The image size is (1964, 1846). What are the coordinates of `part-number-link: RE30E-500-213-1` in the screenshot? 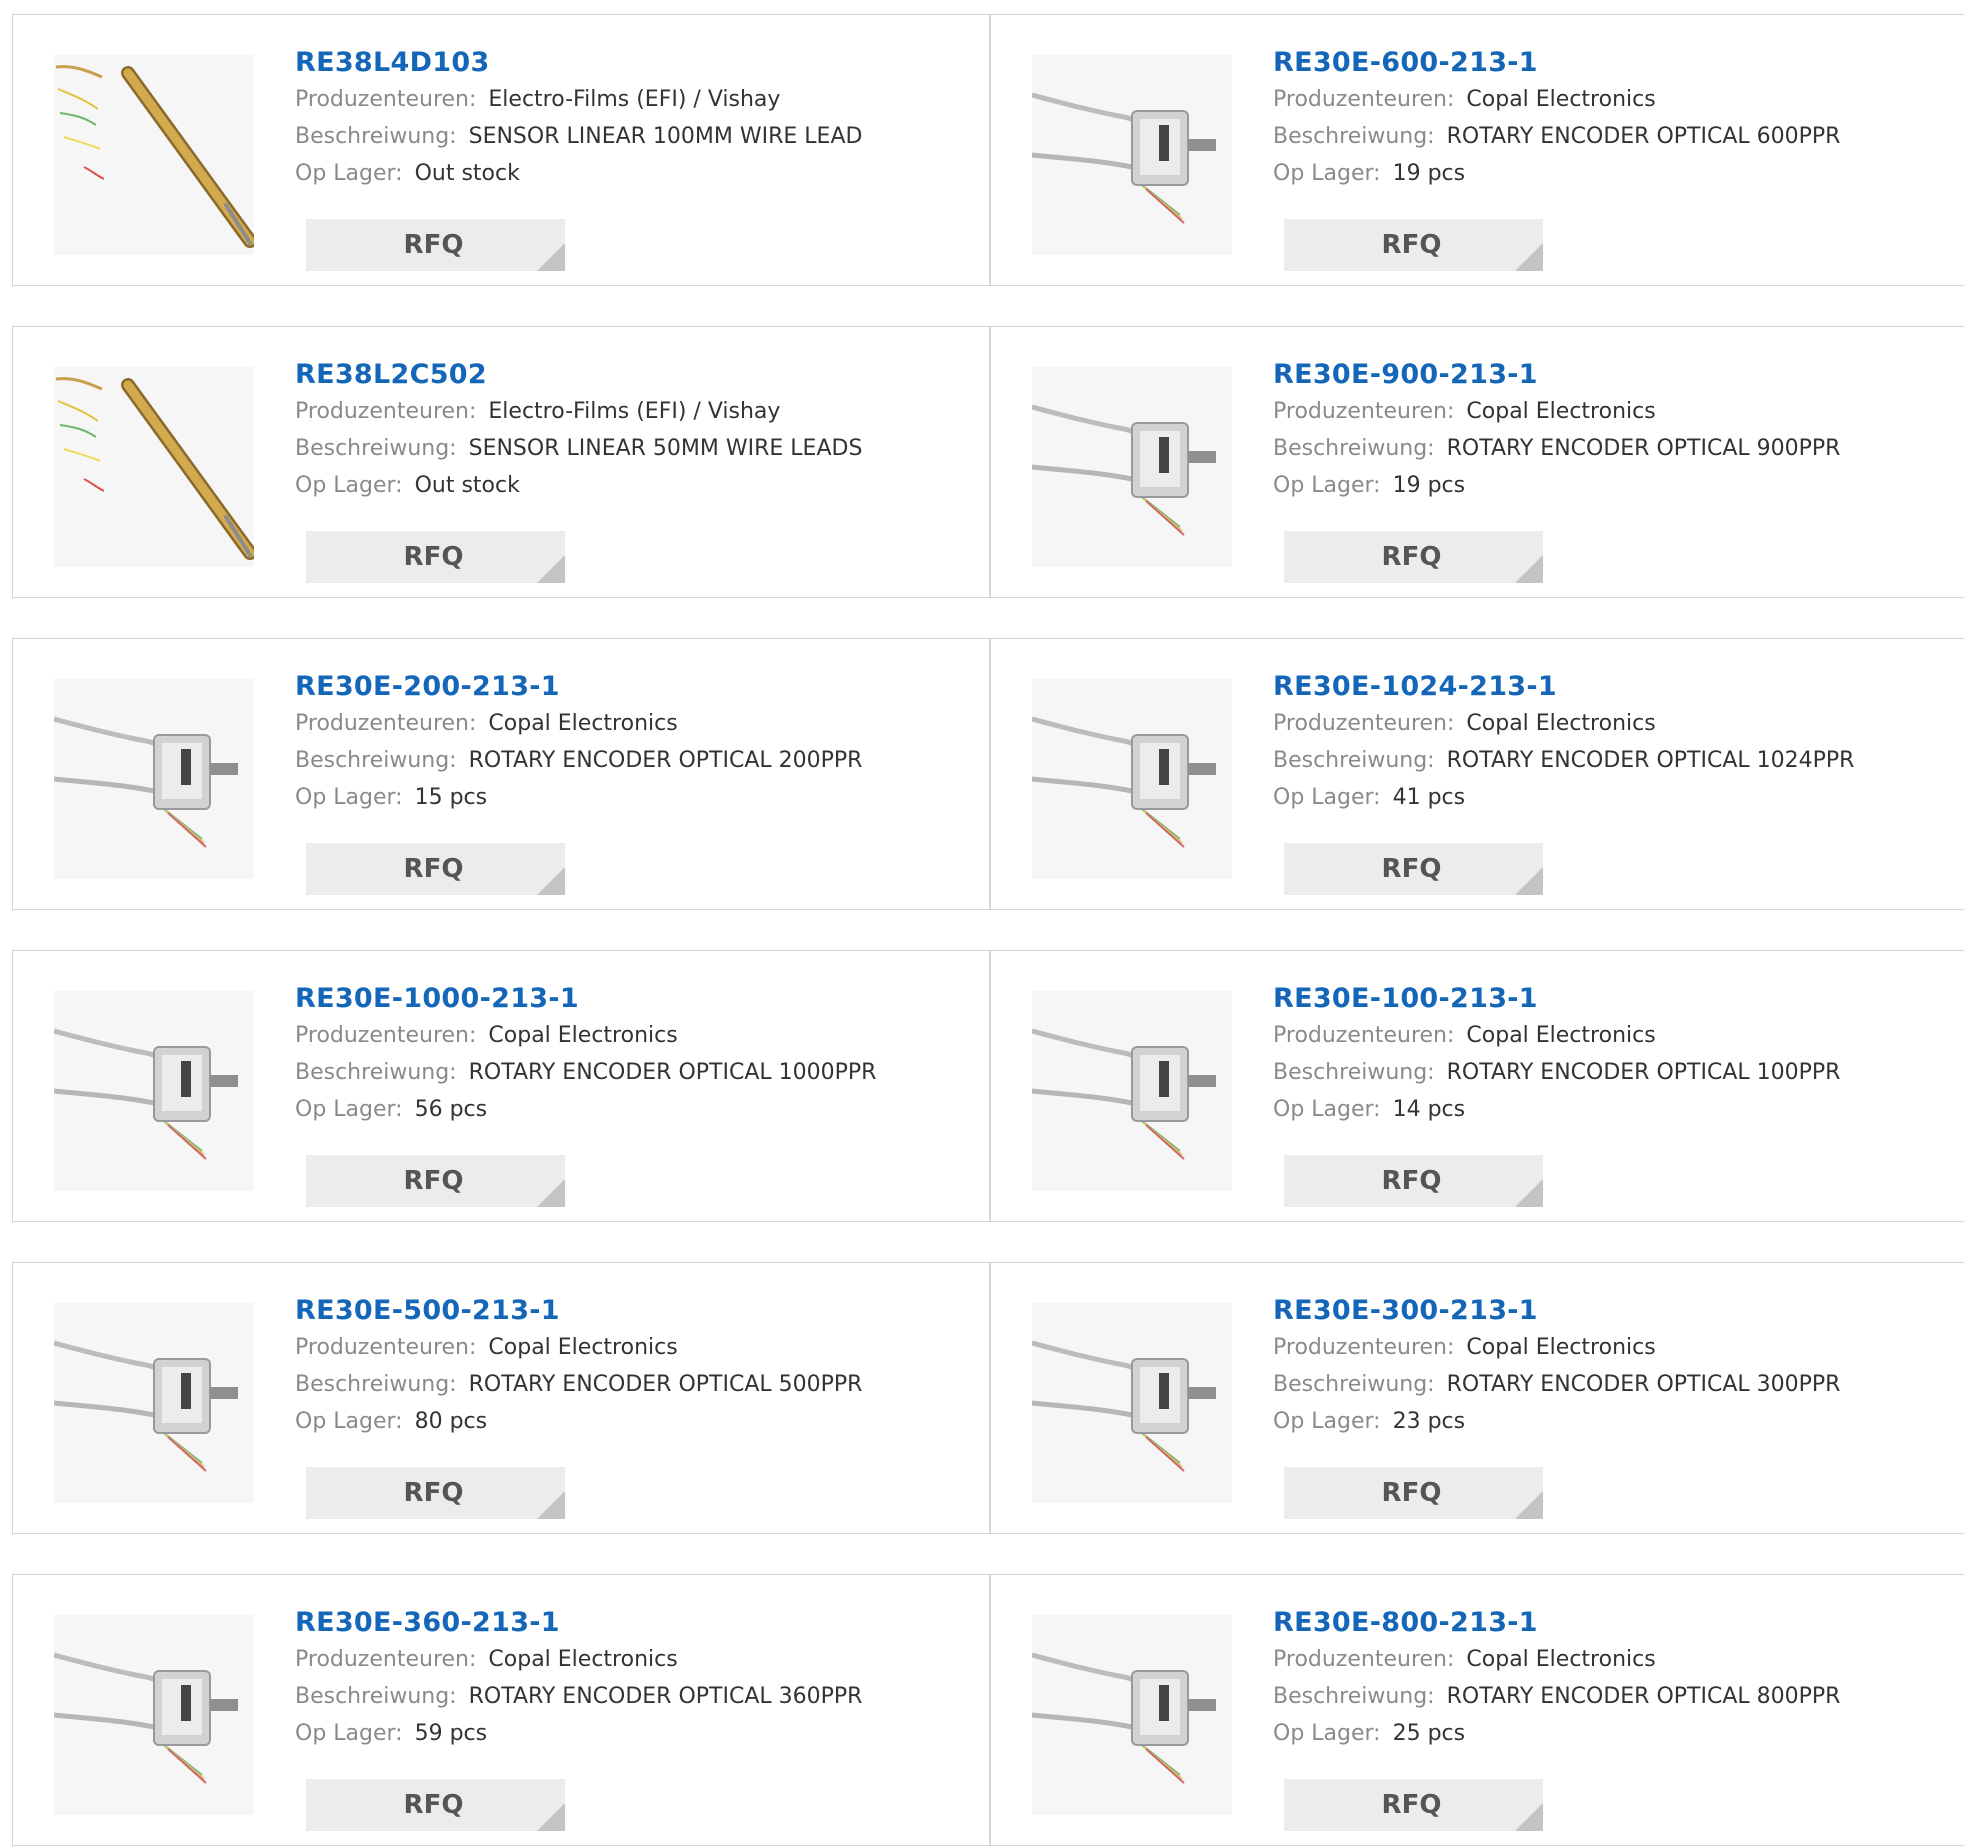 It's located at (635, 1311).